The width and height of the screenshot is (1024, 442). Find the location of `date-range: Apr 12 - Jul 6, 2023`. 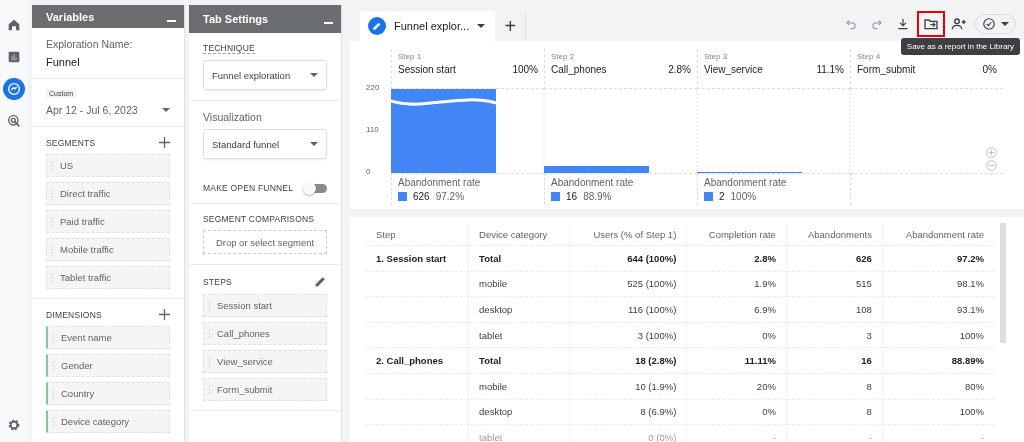

date-range: Apr 12 - Jul 6, 2023 is located at coordinates (92, 110).